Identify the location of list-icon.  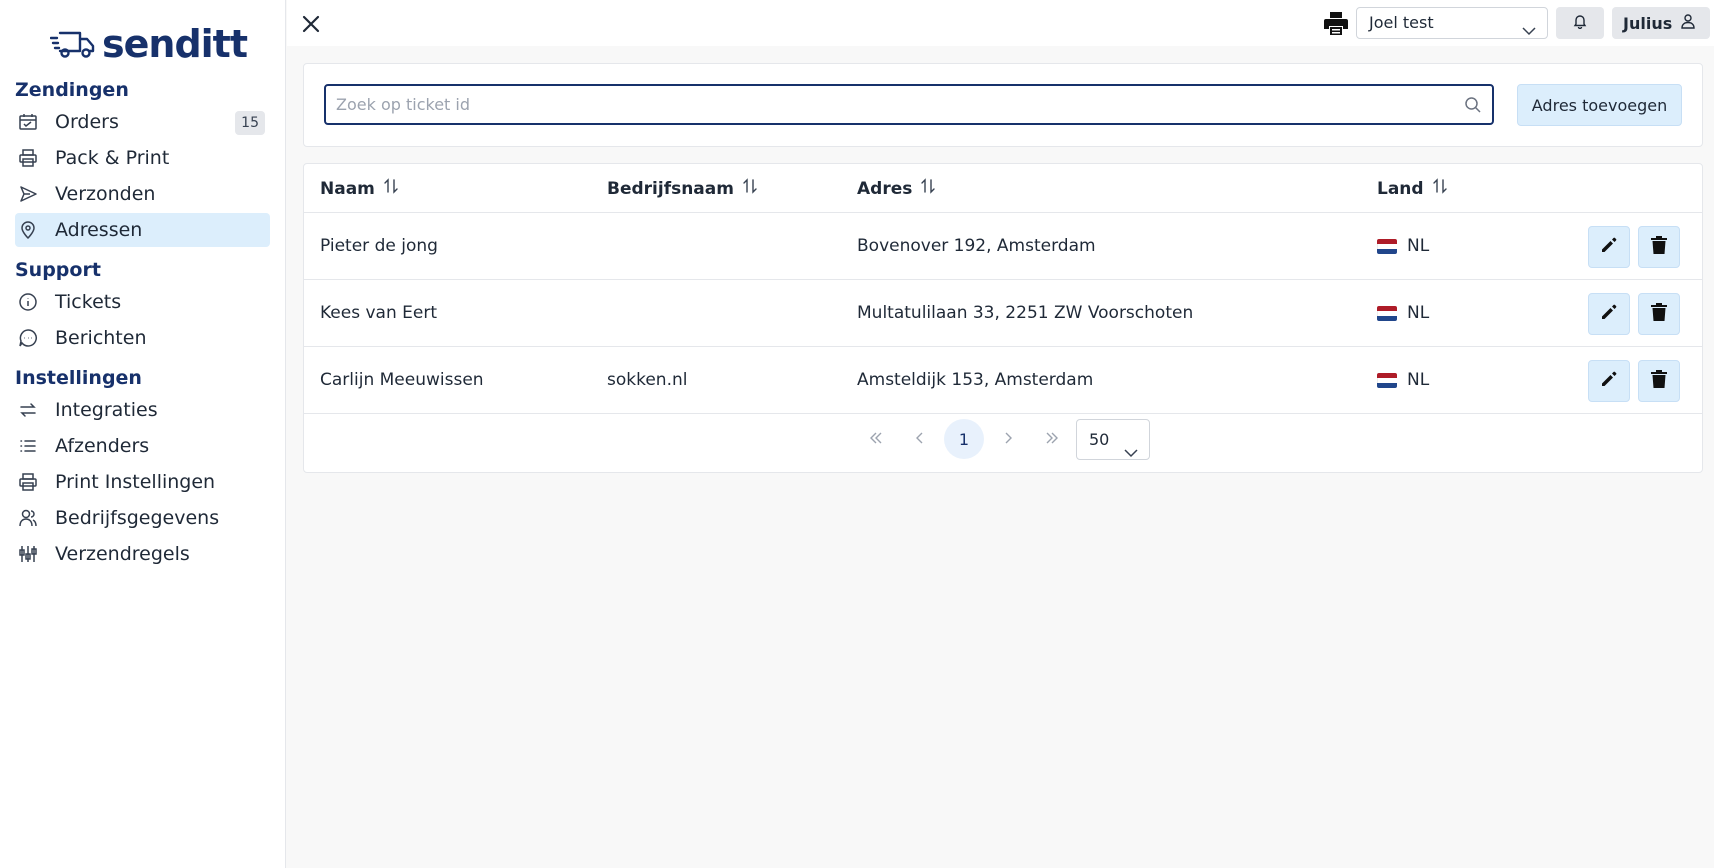
(28, 446).